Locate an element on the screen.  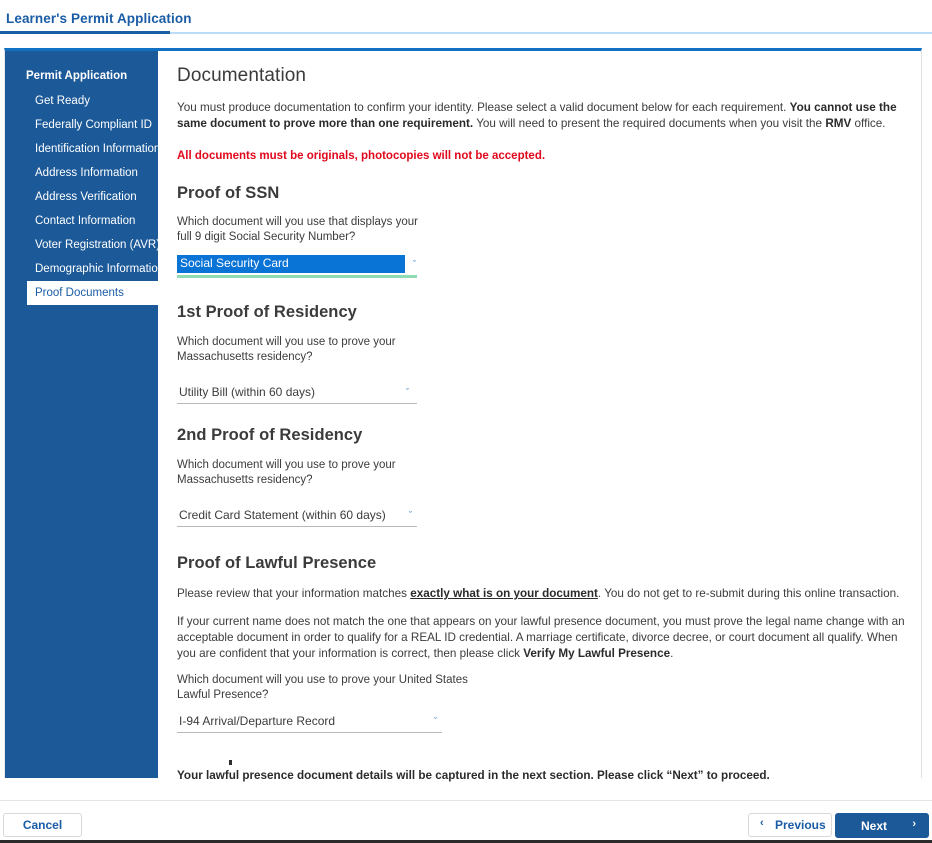
ssn-document-select: Social Security Card is located at coordinates (297, 266).